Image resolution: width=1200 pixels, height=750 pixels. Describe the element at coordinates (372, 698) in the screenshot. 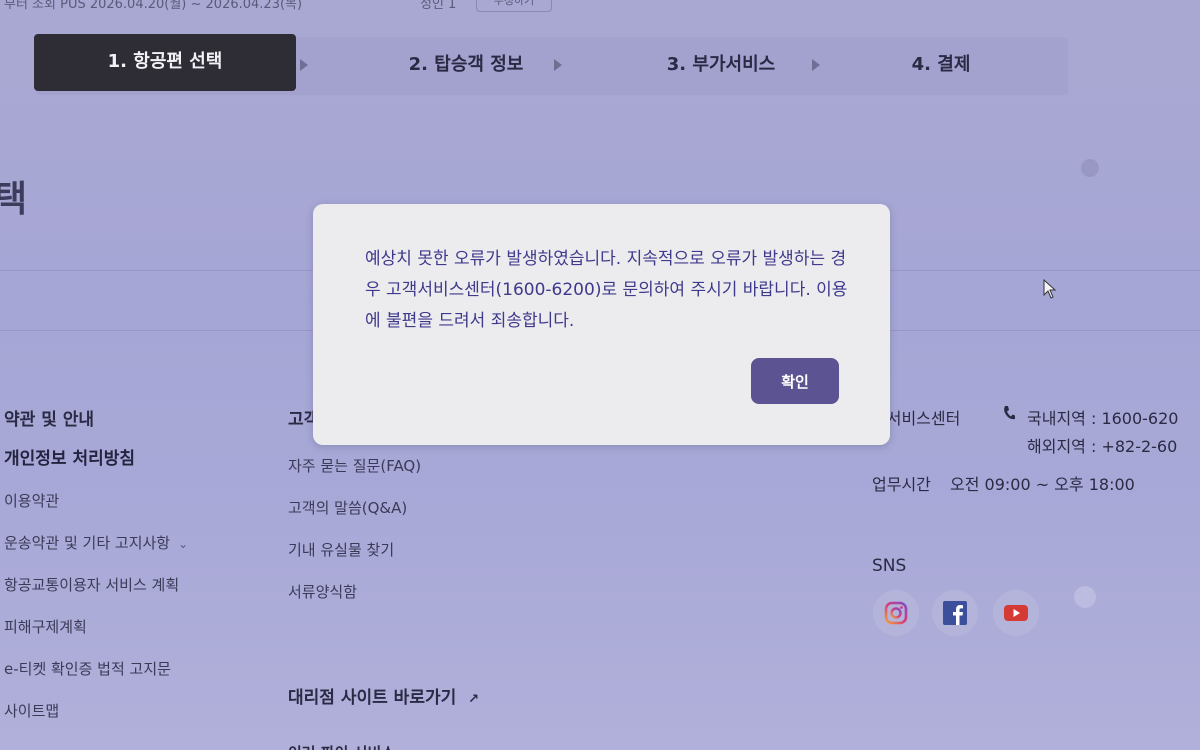

I see `agency-site-label: 대리점 사이트 바로가기` at that location.